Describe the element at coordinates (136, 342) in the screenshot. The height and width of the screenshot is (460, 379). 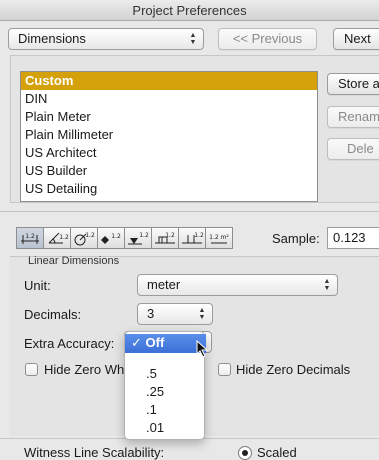
I see `checkmark-icon: ✓` at that location.